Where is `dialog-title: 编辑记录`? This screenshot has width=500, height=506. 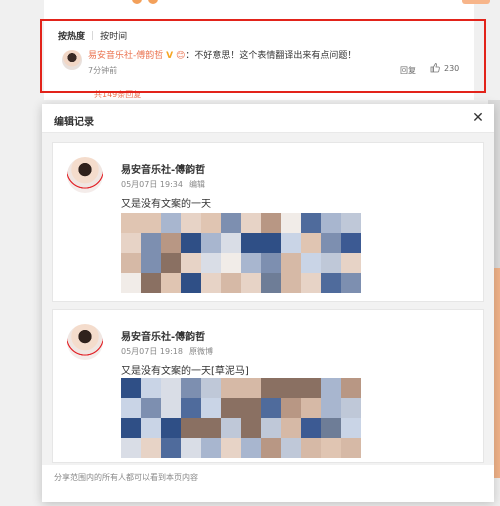
dialog-title: 编辑记录 is located at coordinates (74, 122).